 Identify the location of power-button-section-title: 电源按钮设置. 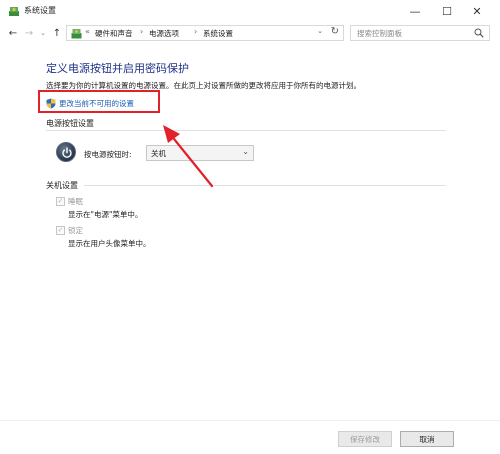
(70, 123).